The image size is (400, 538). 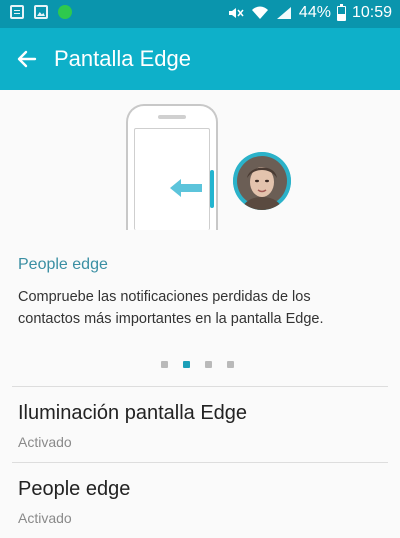 I want to click on setting-row-iluminacion: Iluminación pantalla Edge Activado, so click(x=200, y=425).